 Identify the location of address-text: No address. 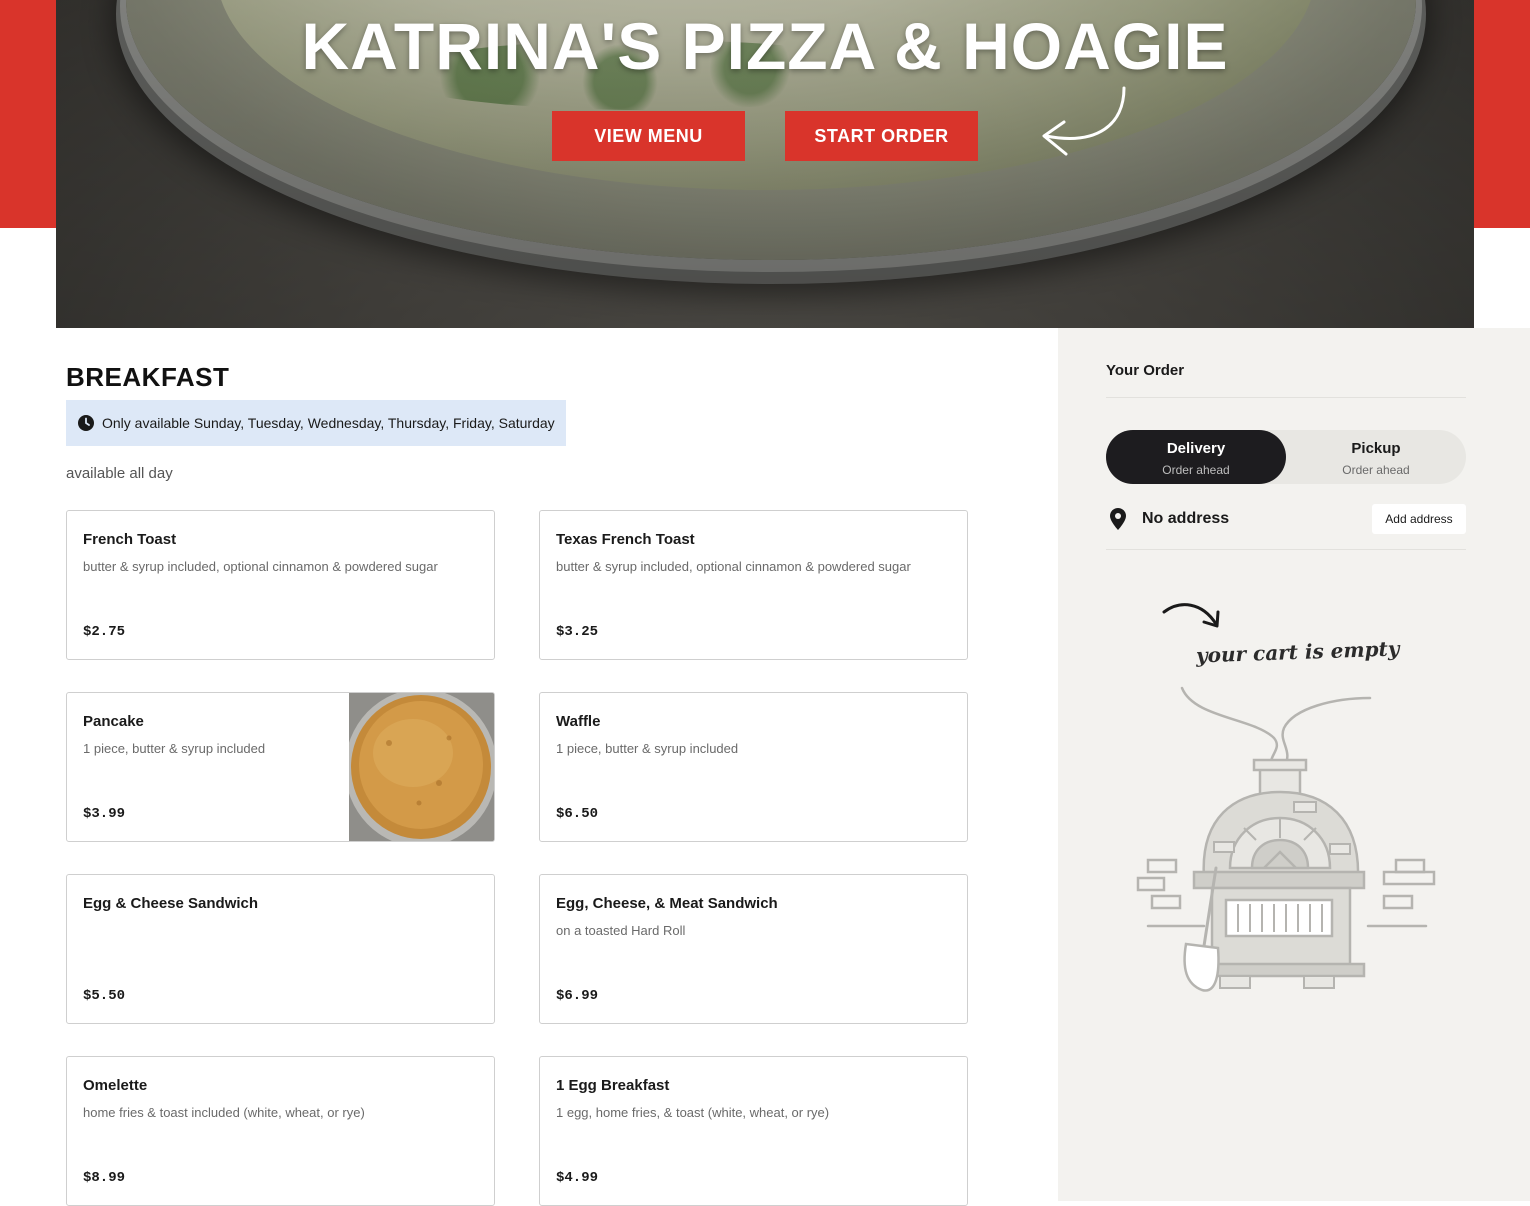
(1186, 518).